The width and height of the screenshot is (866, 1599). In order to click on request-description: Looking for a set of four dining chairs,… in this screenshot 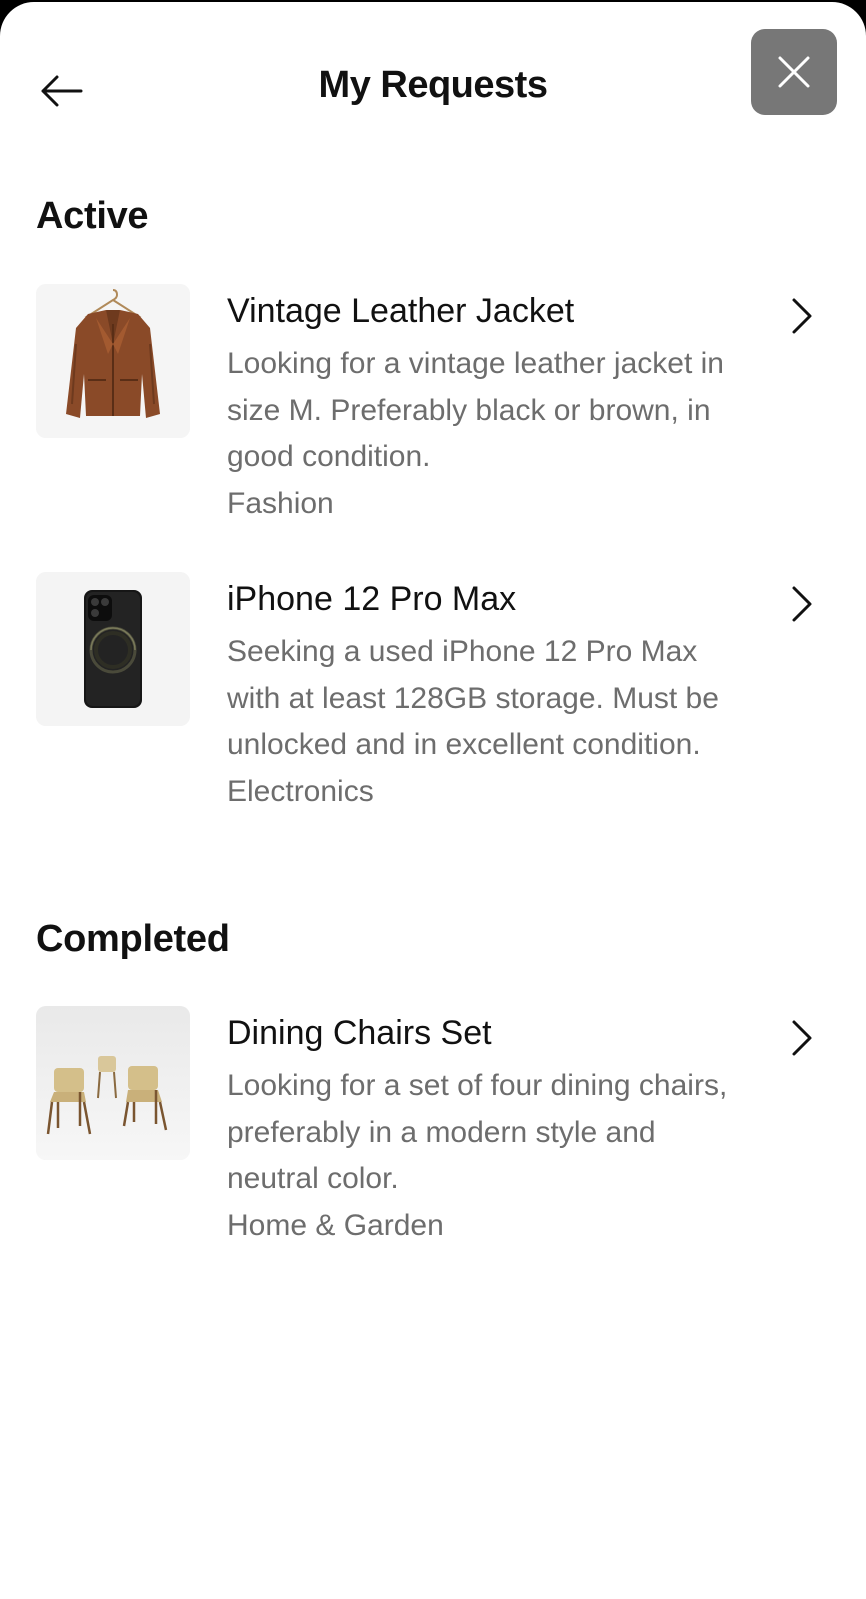, I will do `click(477, 1132)`.